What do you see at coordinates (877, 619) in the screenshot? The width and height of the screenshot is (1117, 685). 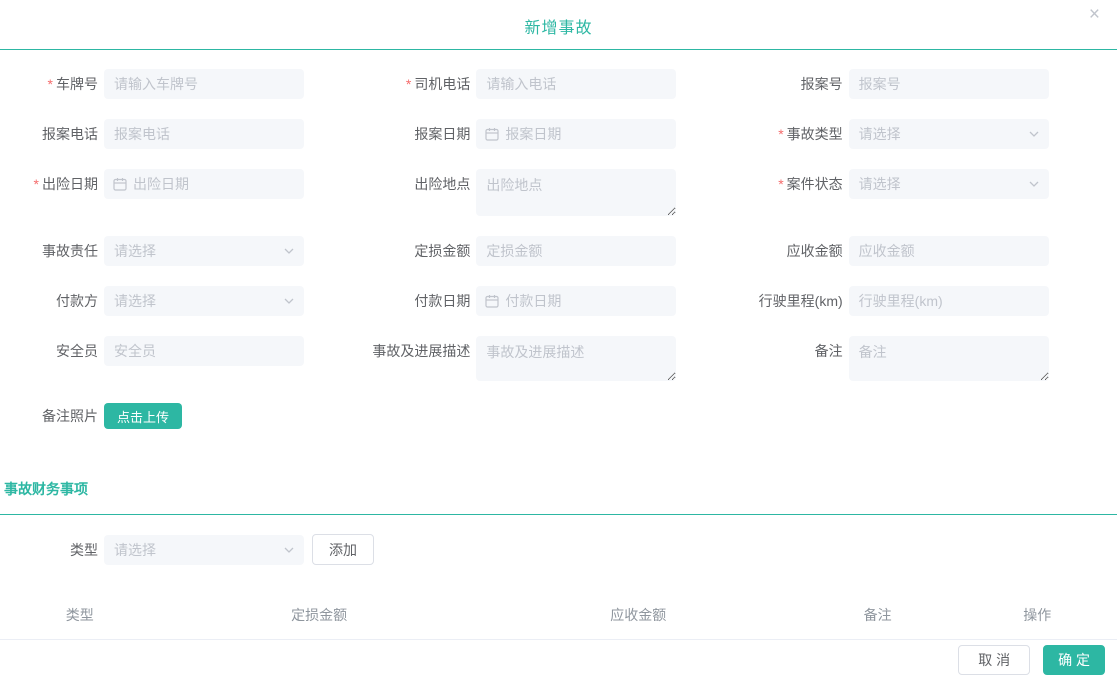 I see `col-header-remark: 备注` at bounding box center [877, 619].